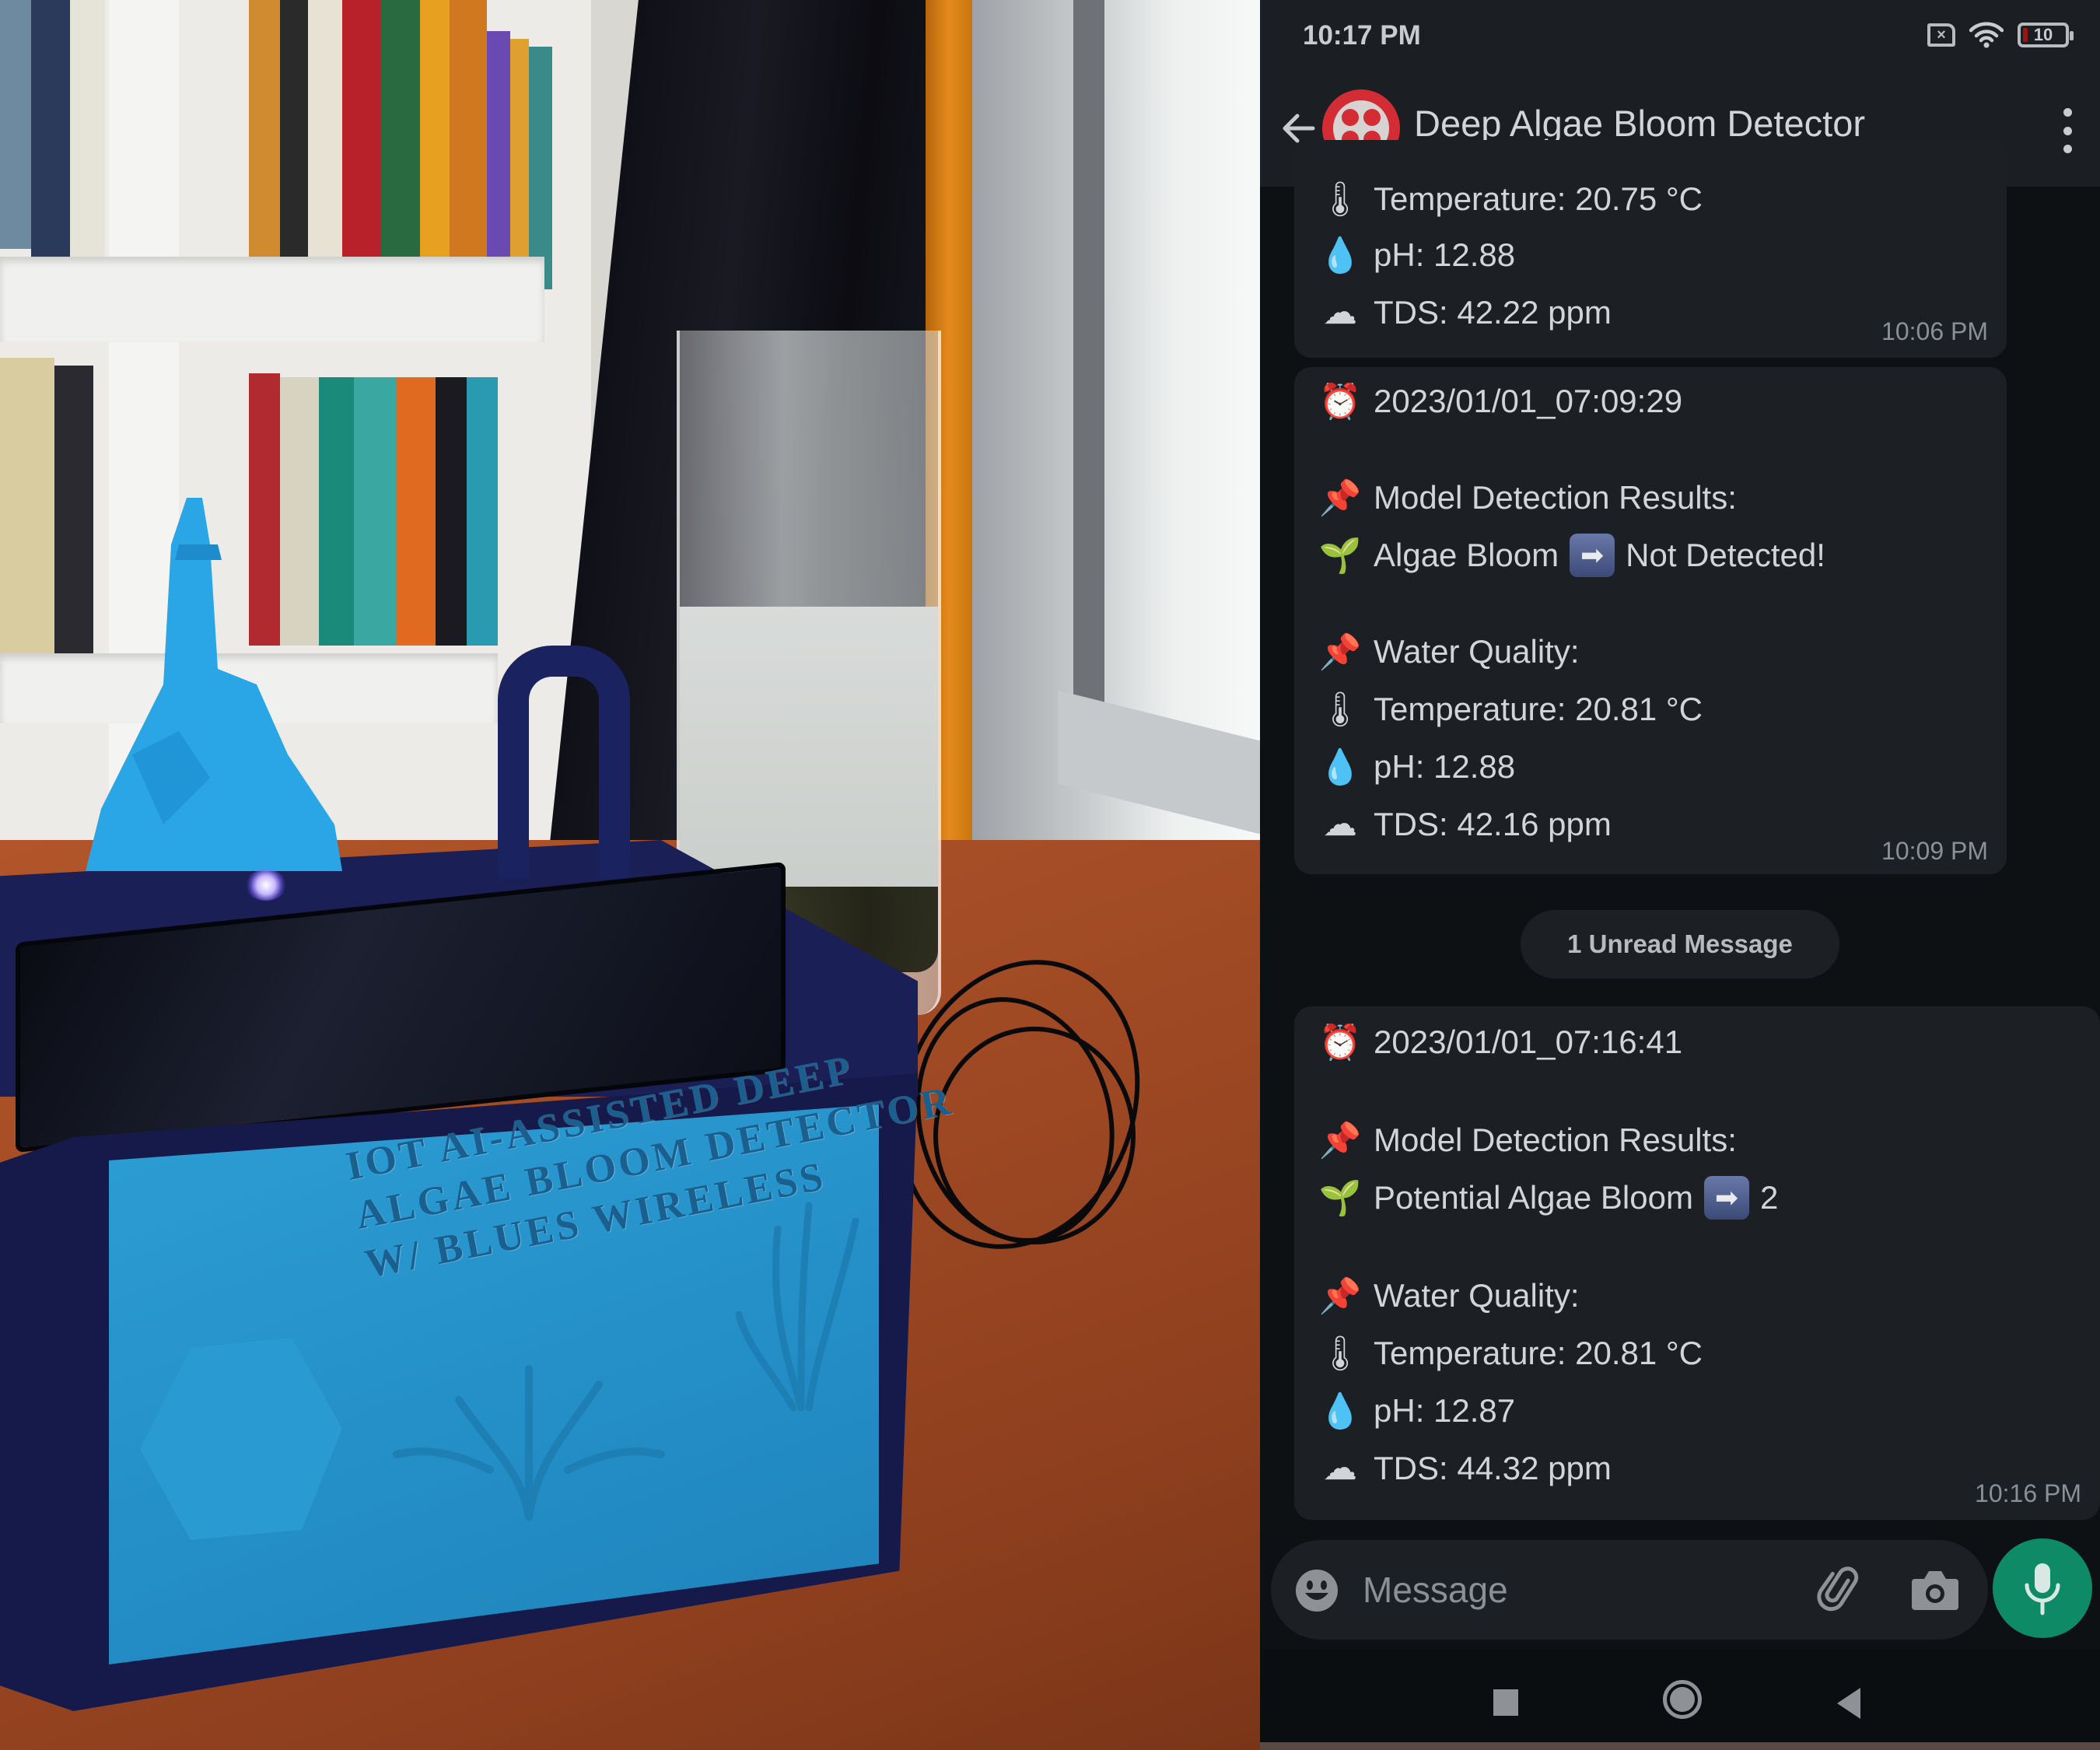  I want to click on detection-header-text: Model Detection Results:, so click(1556, 1140).